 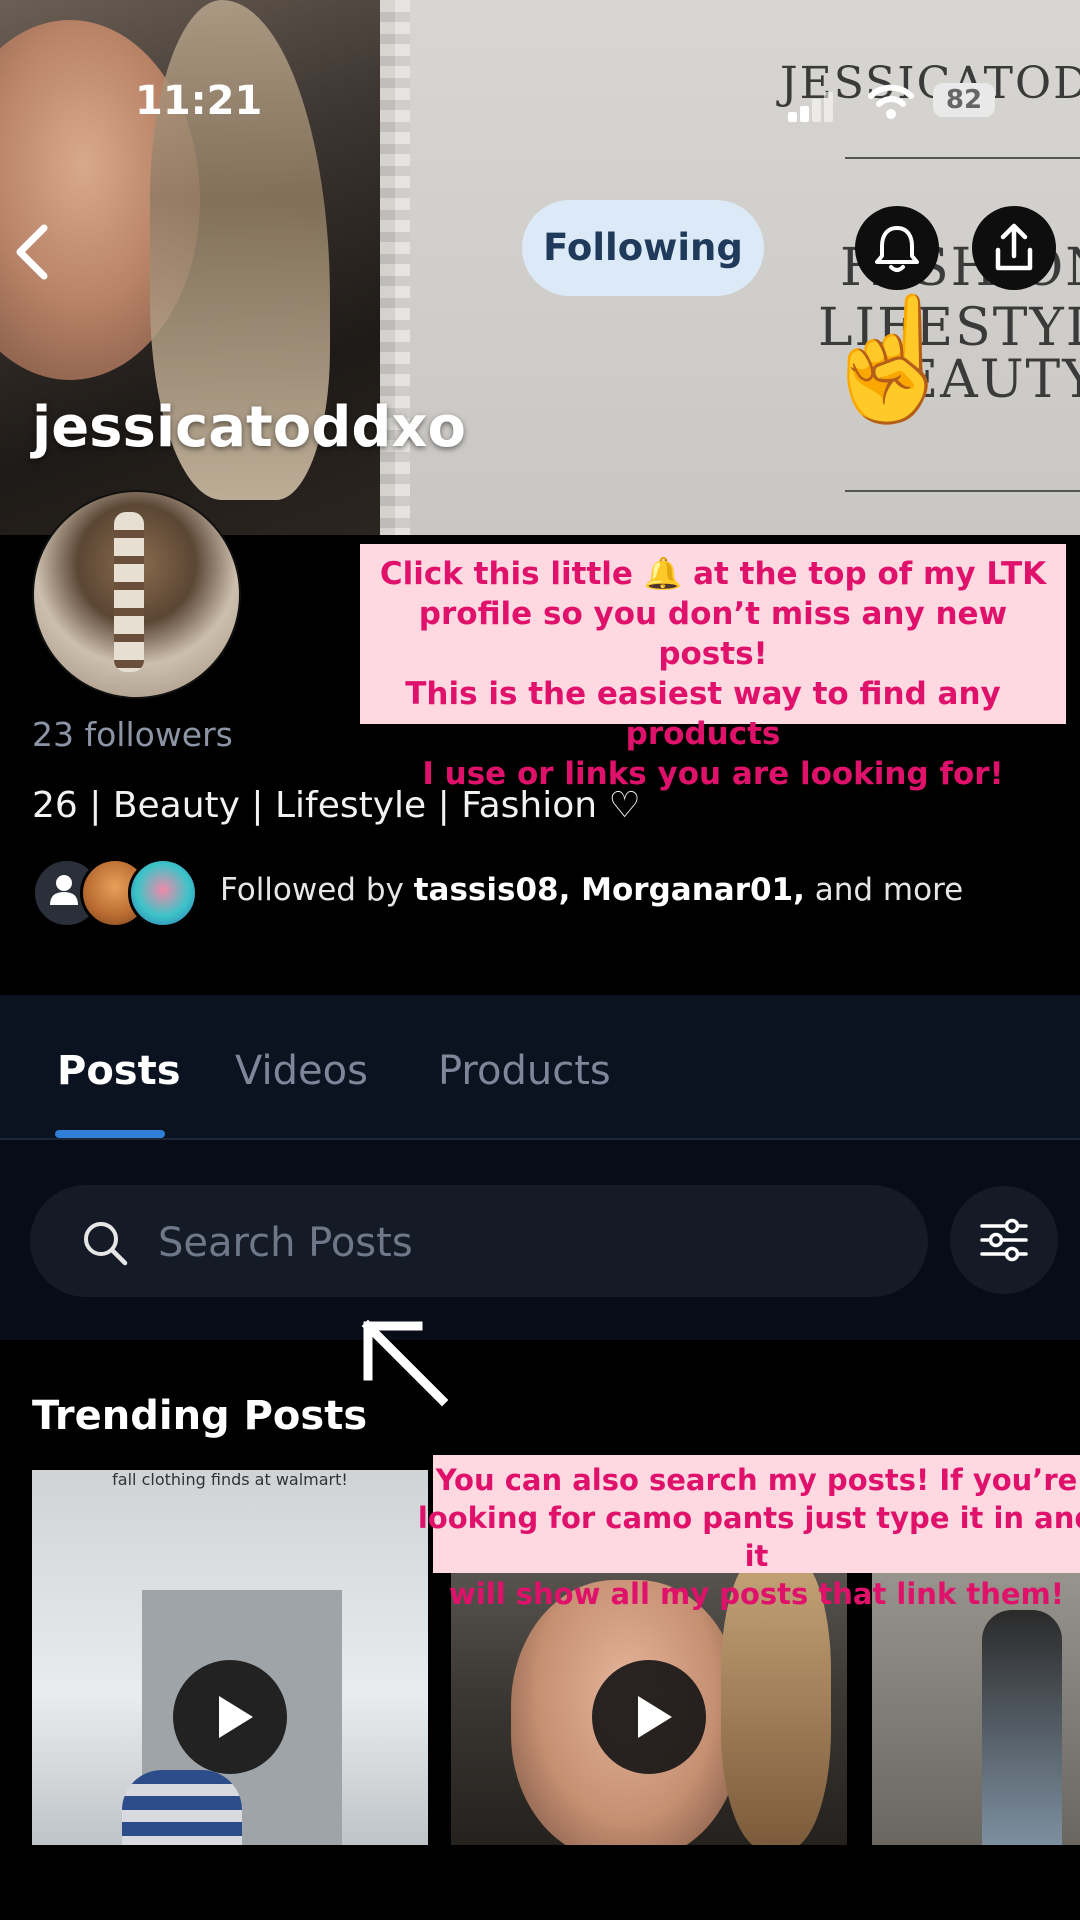 What do you see at coordinates (163, 893) in the screenshot?
I see `mutual-avatar` at bounding box center [163, 893].